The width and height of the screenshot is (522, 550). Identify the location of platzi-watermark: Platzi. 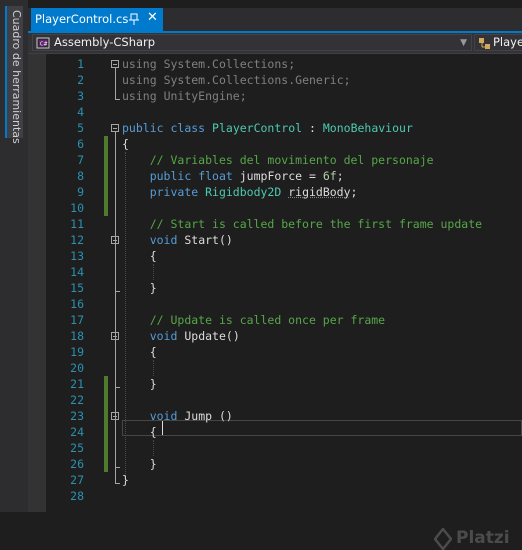
(472, 539).